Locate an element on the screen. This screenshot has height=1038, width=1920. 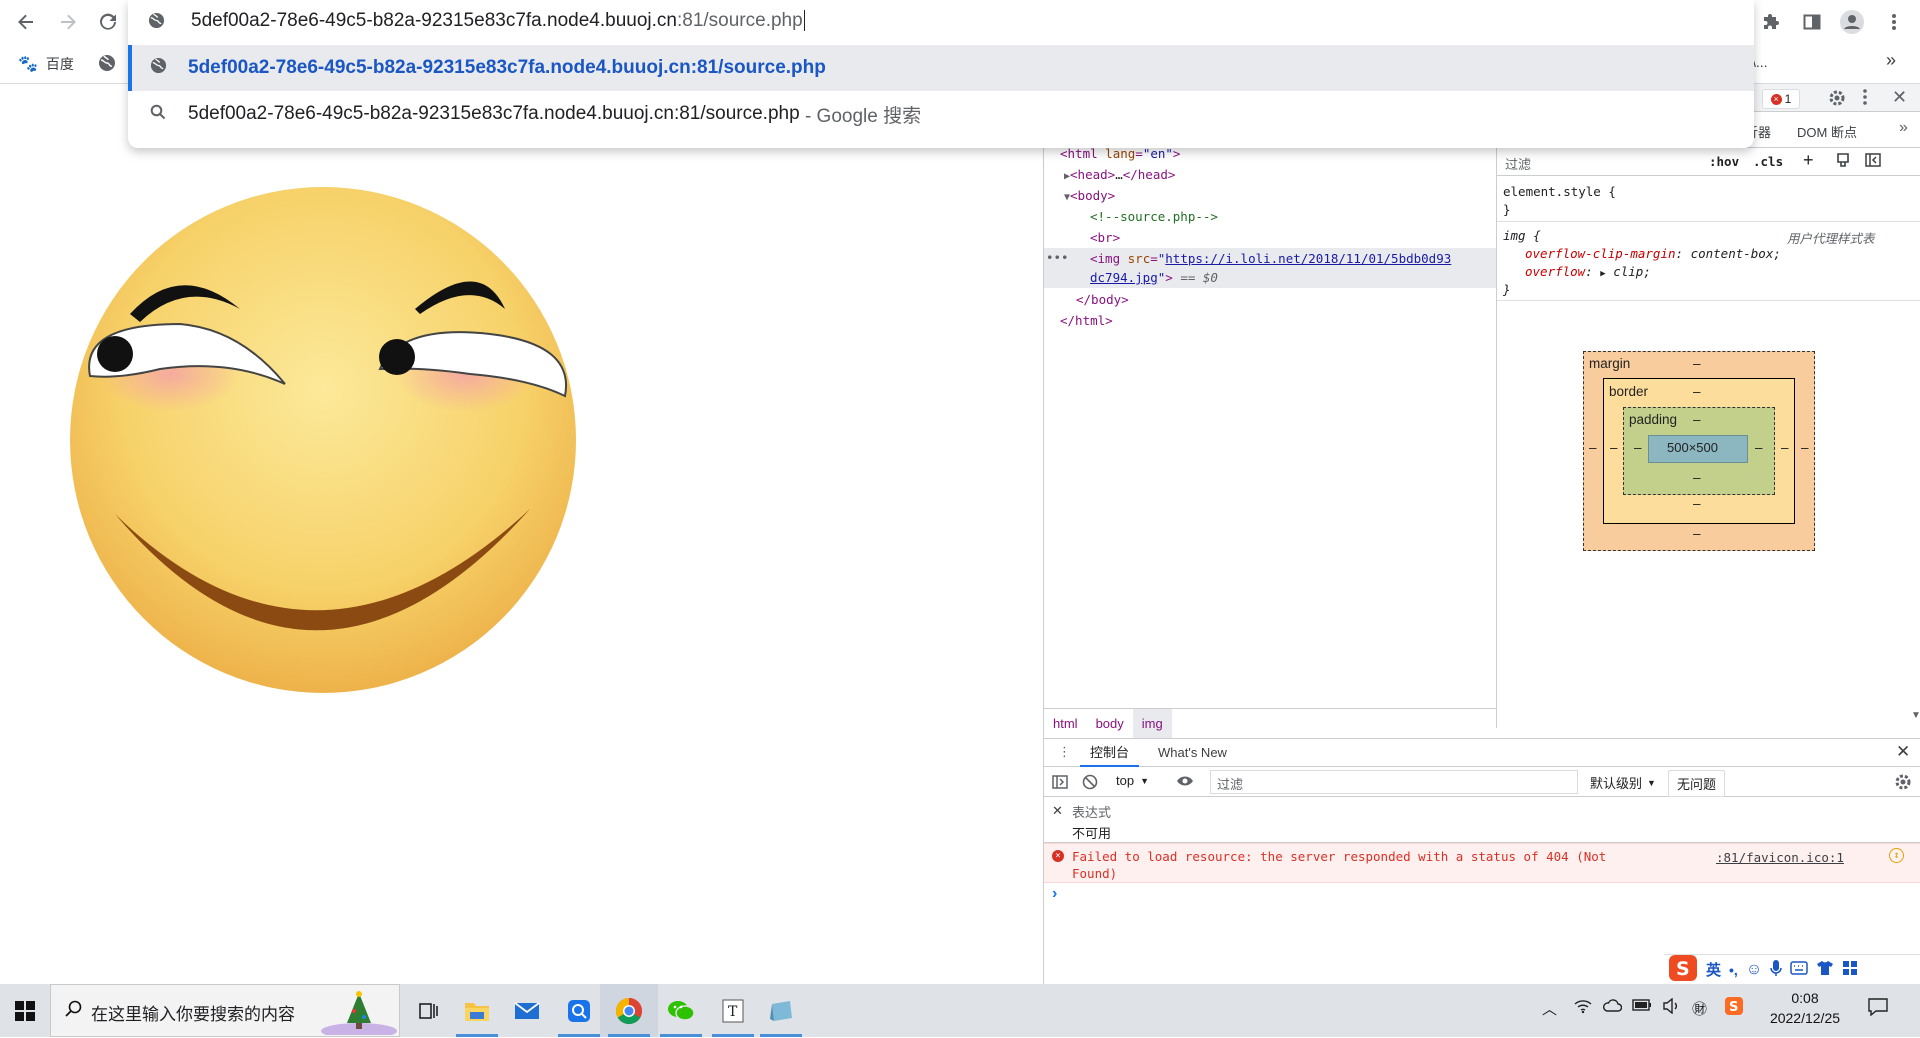
breadcrumb-img: img is located at coordinates (1152, 723).